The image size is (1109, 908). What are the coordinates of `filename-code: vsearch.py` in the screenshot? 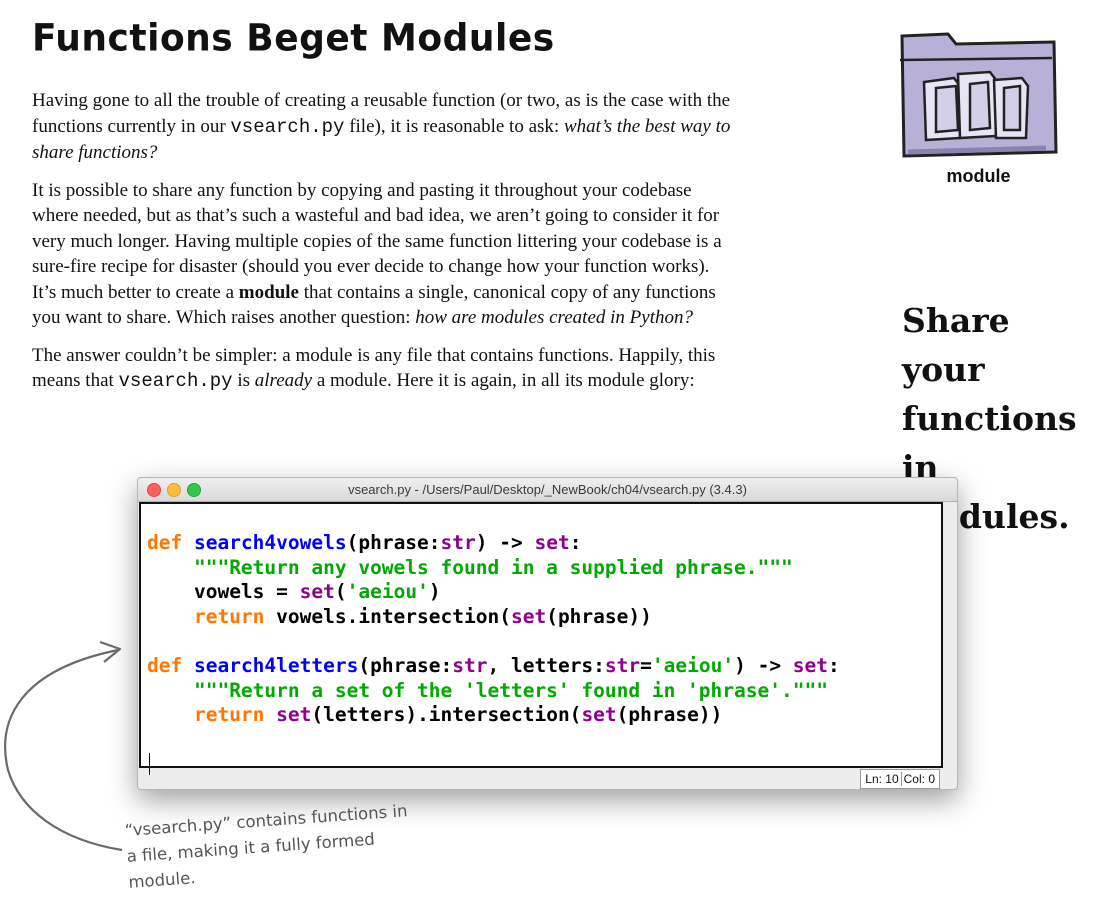 It's located at (287, 126).